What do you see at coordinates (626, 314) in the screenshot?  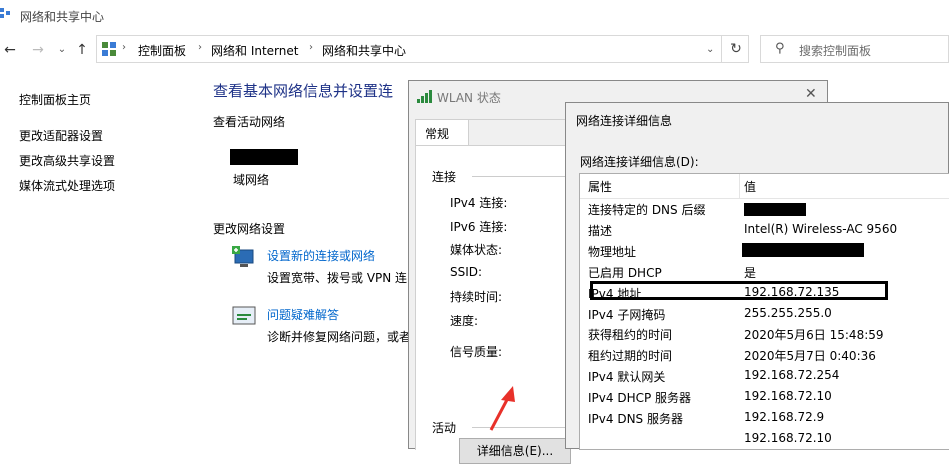 I see `detail-row-property: IPv4 子网掩码` at bounding box center [626, 314].